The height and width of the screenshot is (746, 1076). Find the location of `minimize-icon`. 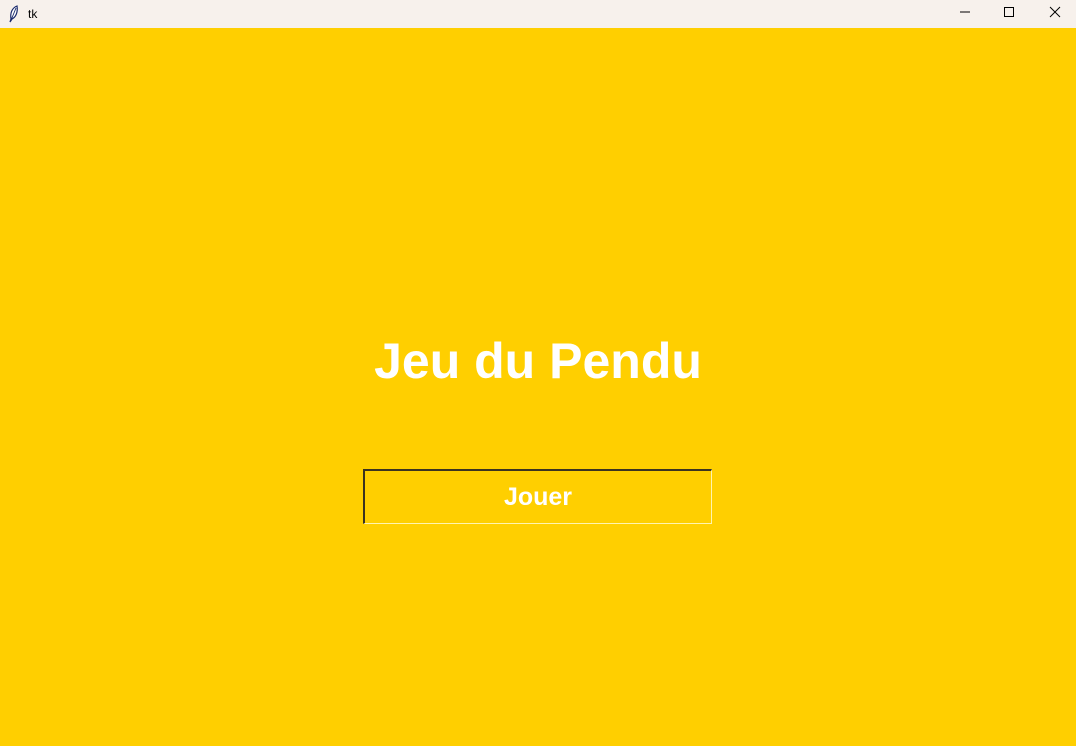

minimize-icon is located at coordinates (965, 14).